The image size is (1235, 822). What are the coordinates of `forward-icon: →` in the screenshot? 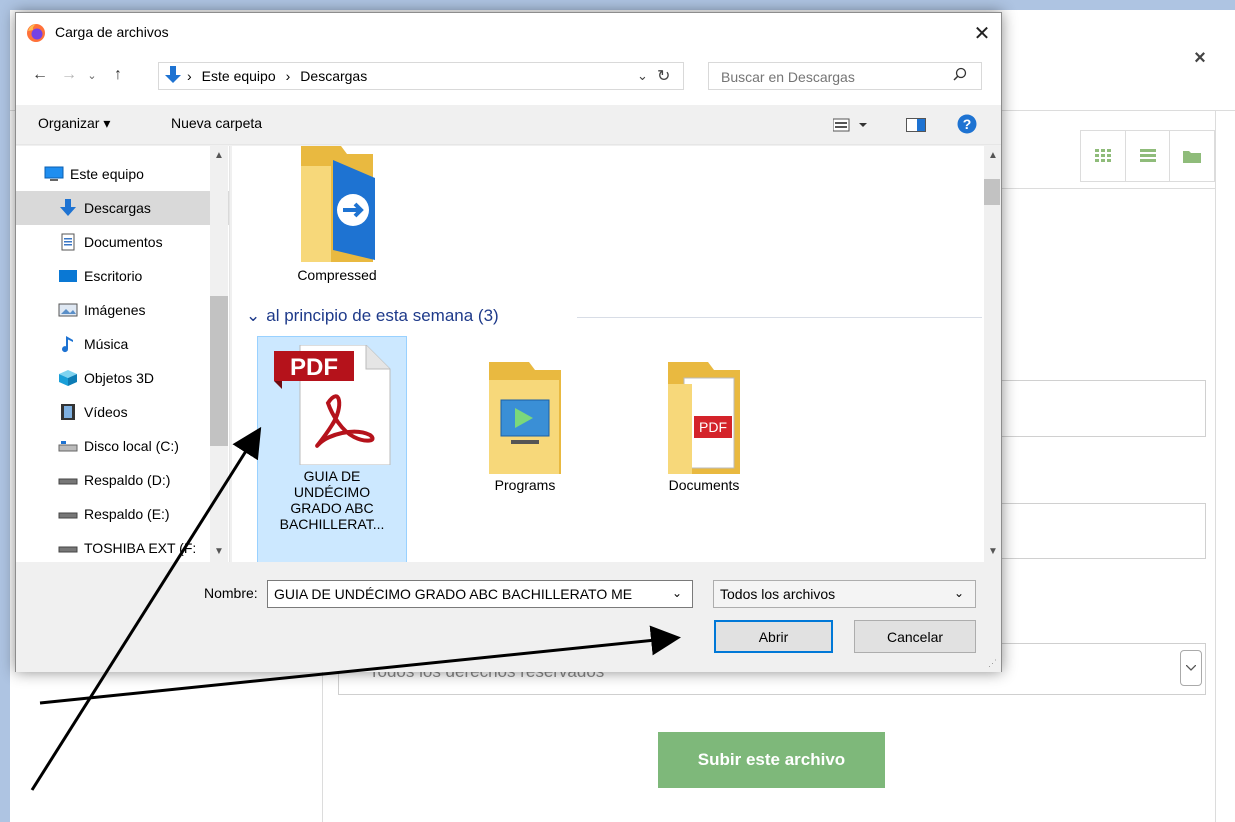 It's located at (69, 75).